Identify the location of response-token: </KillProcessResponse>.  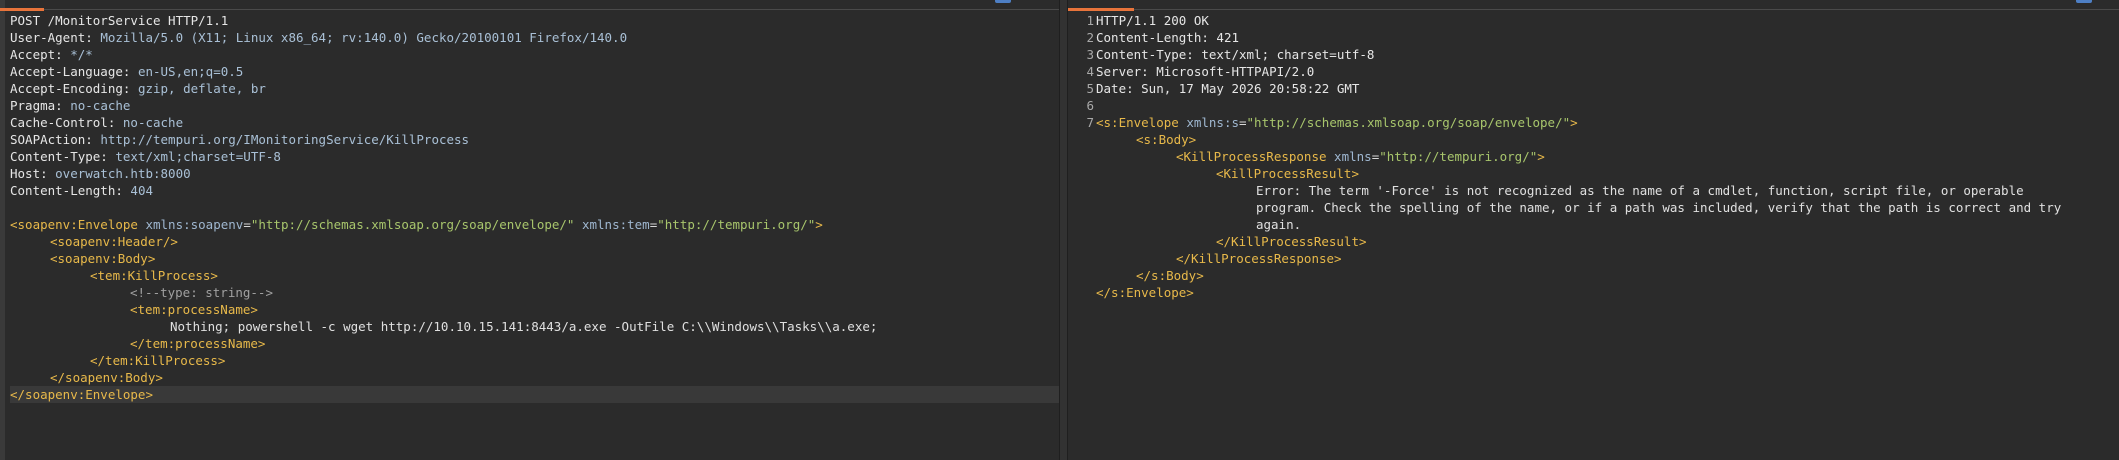
(1259, 258).